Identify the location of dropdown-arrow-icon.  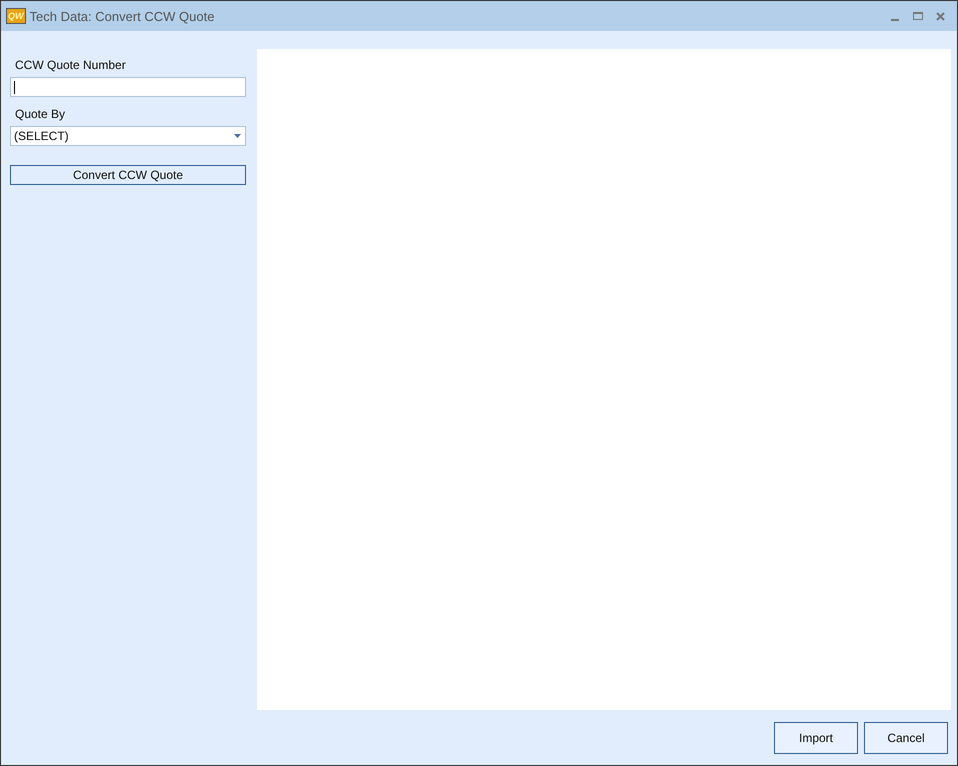
(237, 136).